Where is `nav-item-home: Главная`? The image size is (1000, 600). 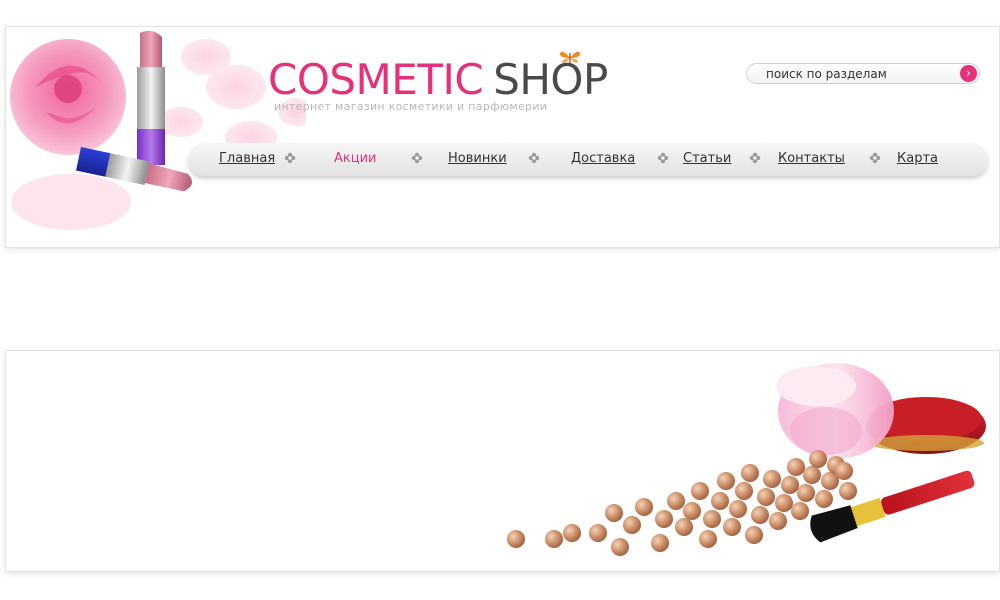 nav-item-home: Главная is located at coordinates (247, 158).